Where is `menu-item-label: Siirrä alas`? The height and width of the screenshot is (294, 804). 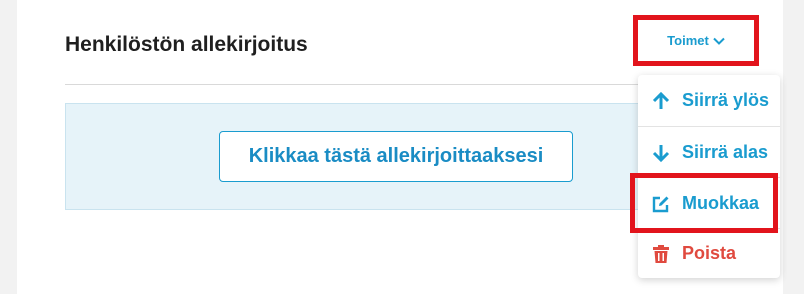
menu-item-label: Siirrä alas is located at coordinates (725, 152).